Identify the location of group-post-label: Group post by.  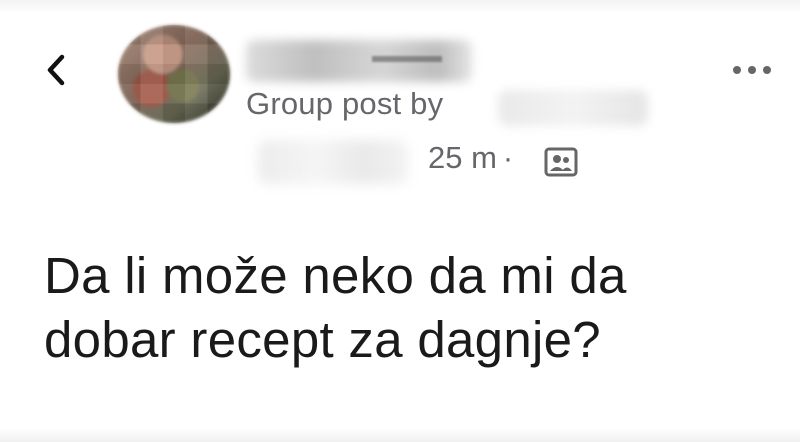
(345, 103).